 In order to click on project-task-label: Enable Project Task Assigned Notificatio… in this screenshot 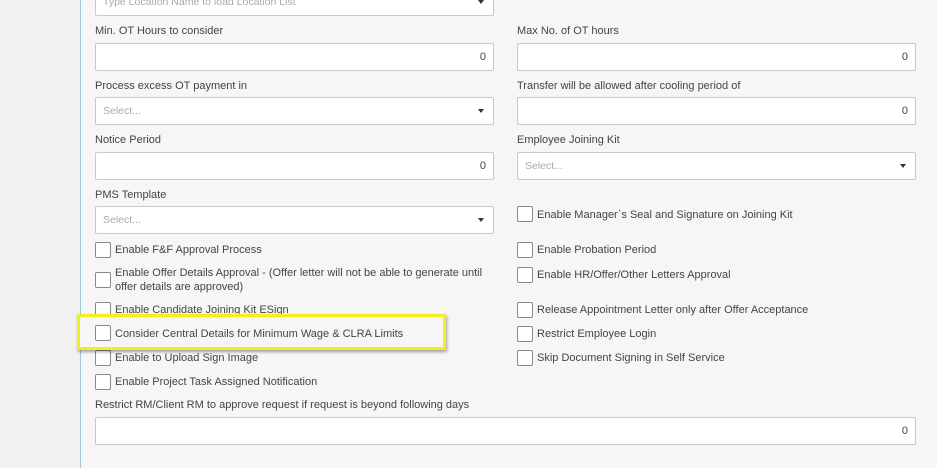, I will do `click(216, 382)`.